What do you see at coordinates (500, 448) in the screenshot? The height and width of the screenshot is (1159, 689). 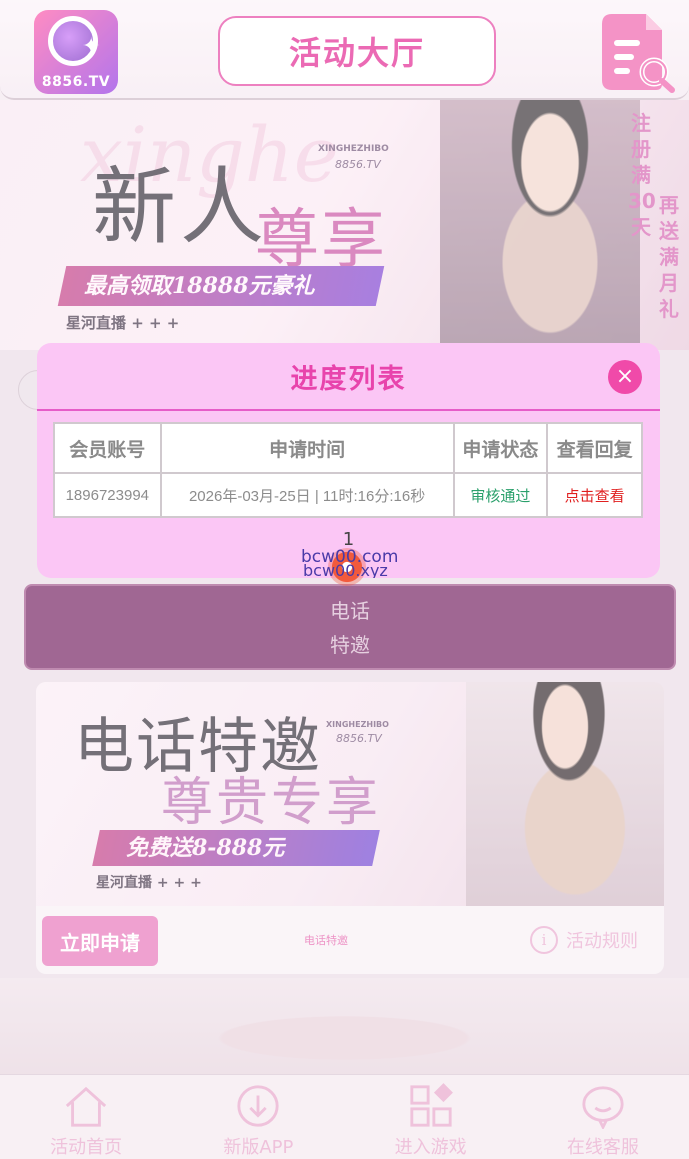 I see `column-header-status: 申请状态` at bounding box center [500, 448].